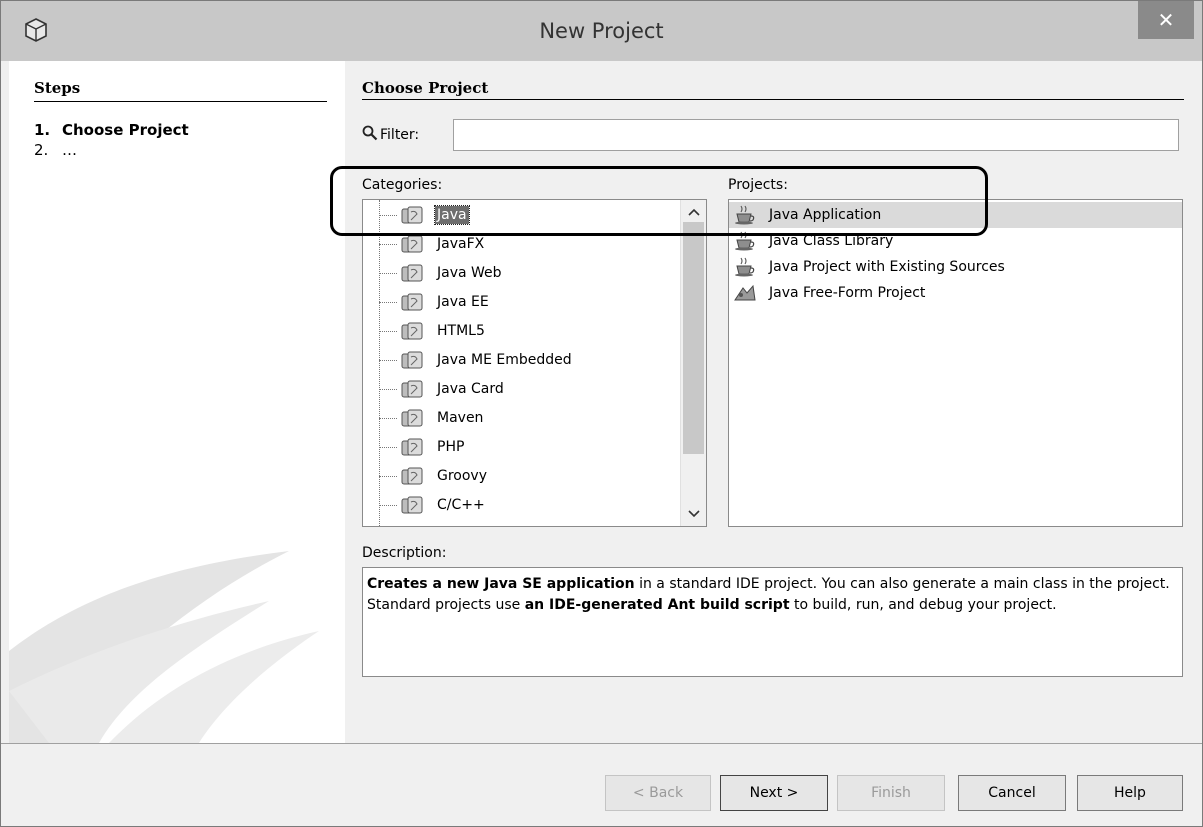 The image size is (1203, 827). What do you see at coordinates (1012, 793) in the screenshot?
I see `cancel-button: Cancel` at bounding box center [1012, 793].